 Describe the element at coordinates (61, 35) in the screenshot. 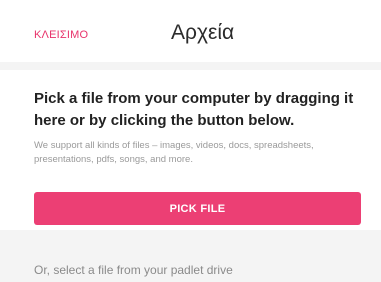

I see `close-button: ΚΛΕΙΣΙΜΟ` at that location.